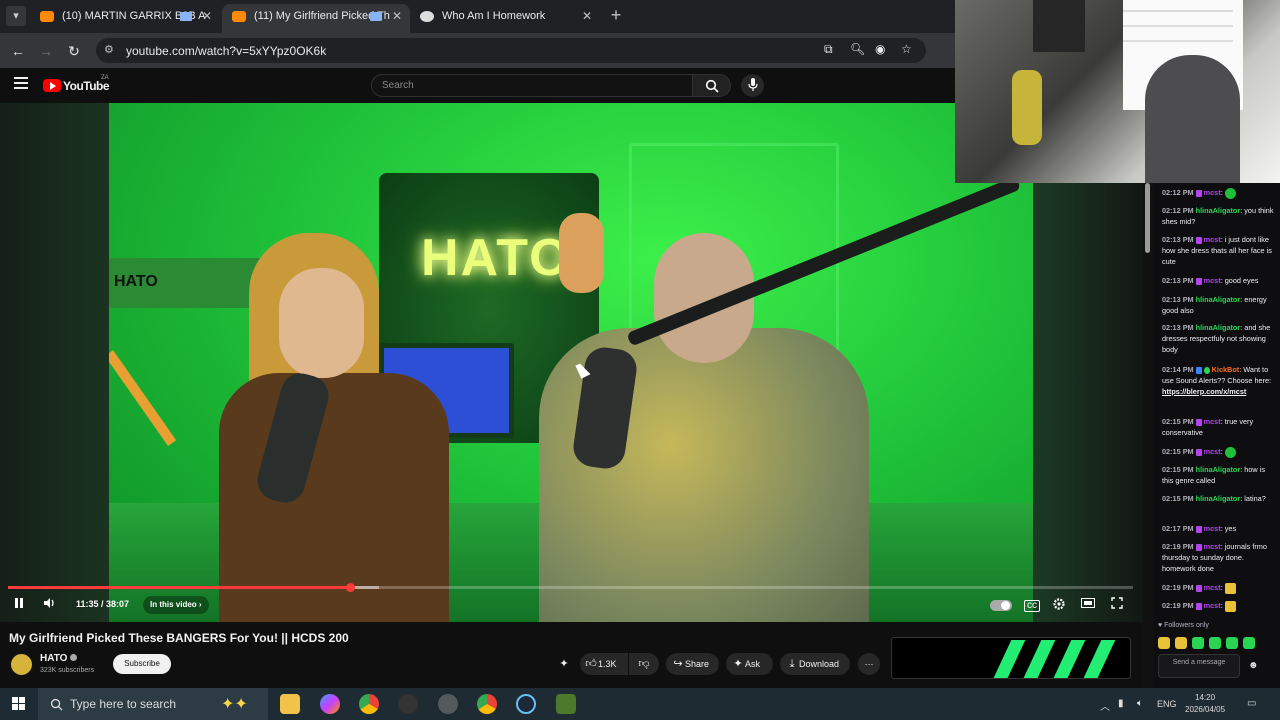 This screenshot has width=1280, height=720. What do you see at coordinates (505, 18) in the screenshot?
I see `browser-tab-3: Who Am I Homework ✕` at bounding box center [505, 18].